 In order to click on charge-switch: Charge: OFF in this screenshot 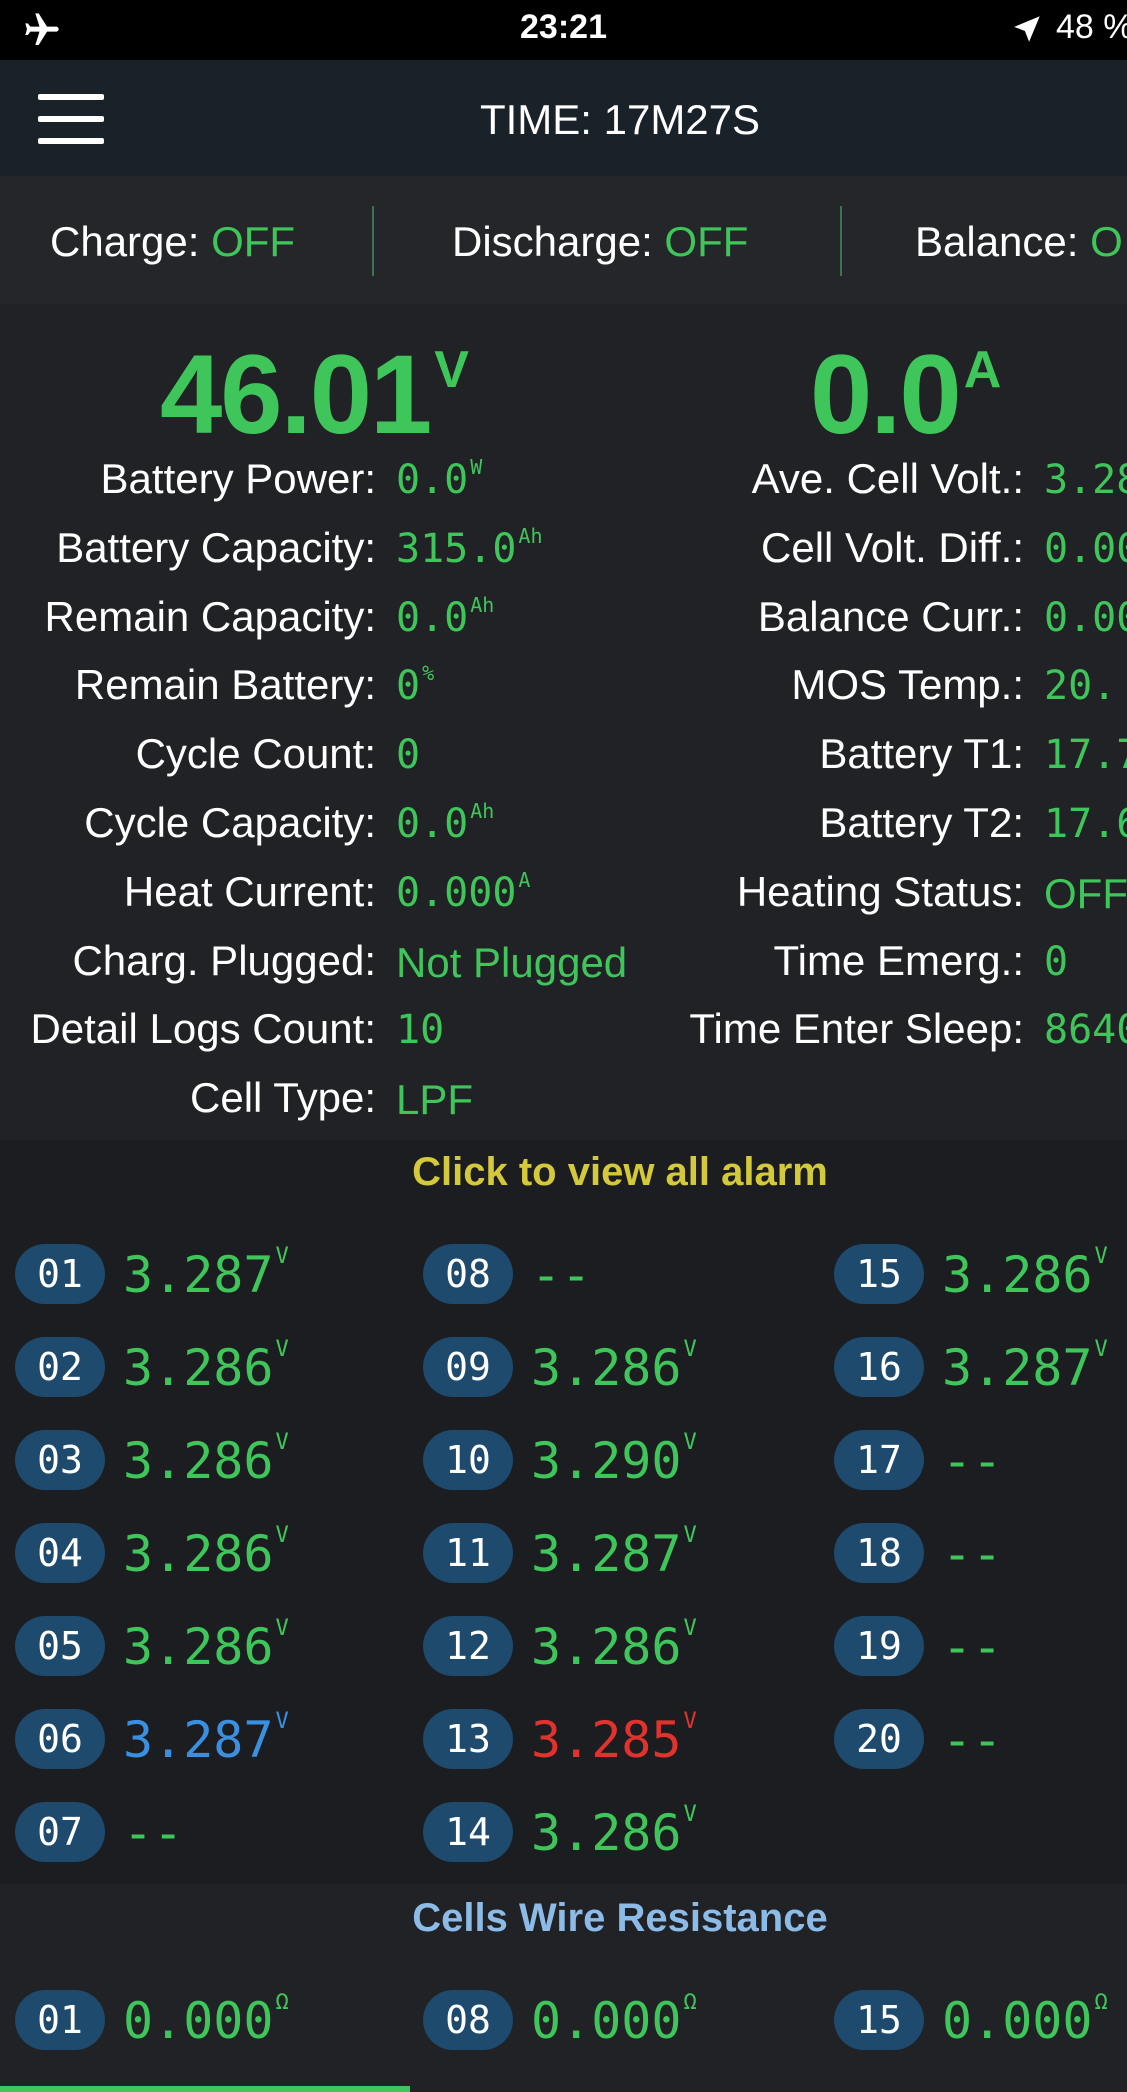, I will do `click(172, 242)`.